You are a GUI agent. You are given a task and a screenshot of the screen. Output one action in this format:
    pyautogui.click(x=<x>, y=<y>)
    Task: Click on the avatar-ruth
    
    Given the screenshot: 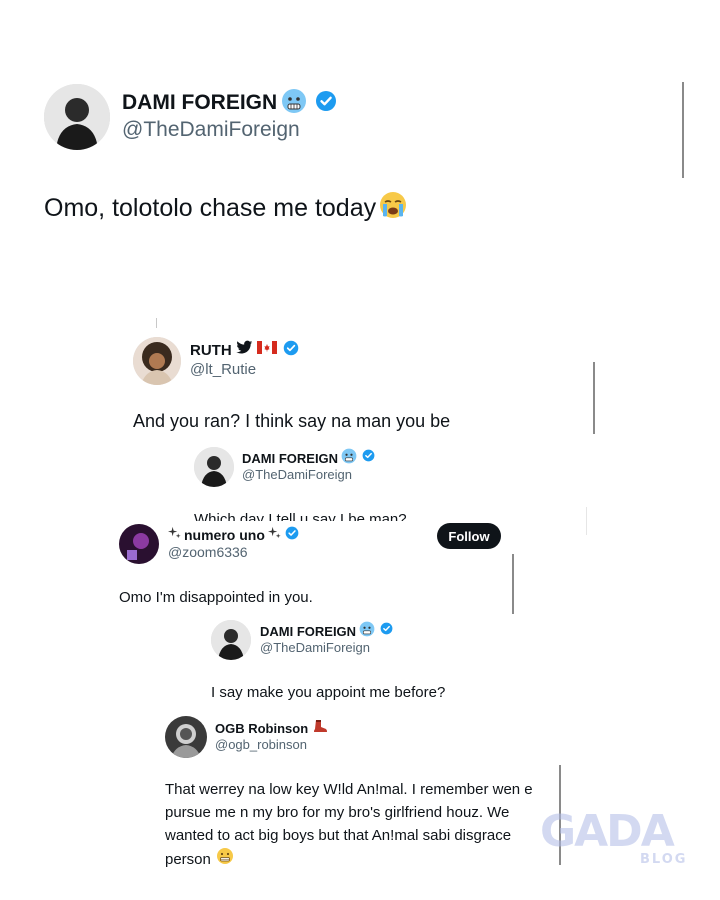 What is the action you would take?
    pyautogui.click(x=157, y=361)
    